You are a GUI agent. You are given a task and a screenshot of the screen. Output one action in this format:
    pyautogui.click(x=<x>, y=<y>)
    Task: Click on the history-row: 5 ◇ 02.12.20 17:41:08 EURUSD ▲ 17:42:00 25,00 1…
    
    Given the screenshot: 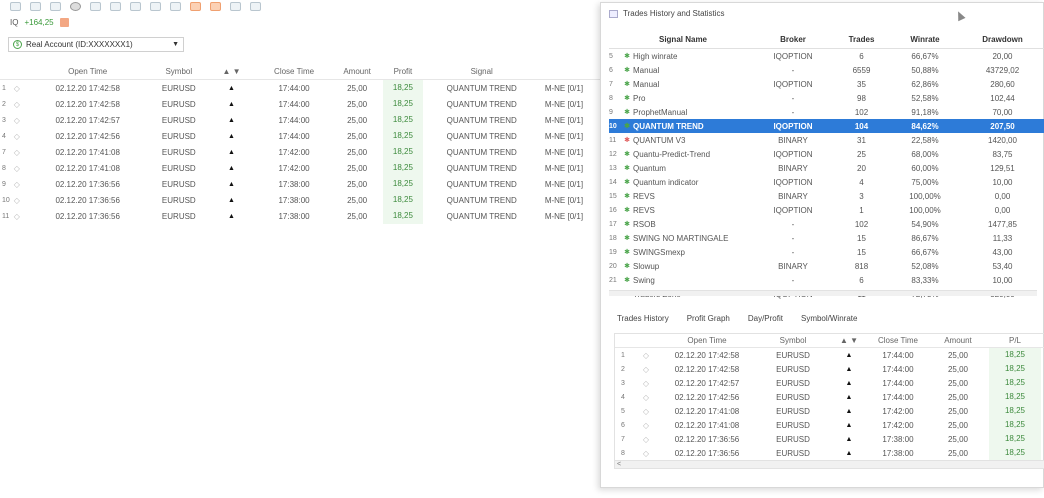 What is the action you would take?
    pyautogui.click(x=829, y=411)
    